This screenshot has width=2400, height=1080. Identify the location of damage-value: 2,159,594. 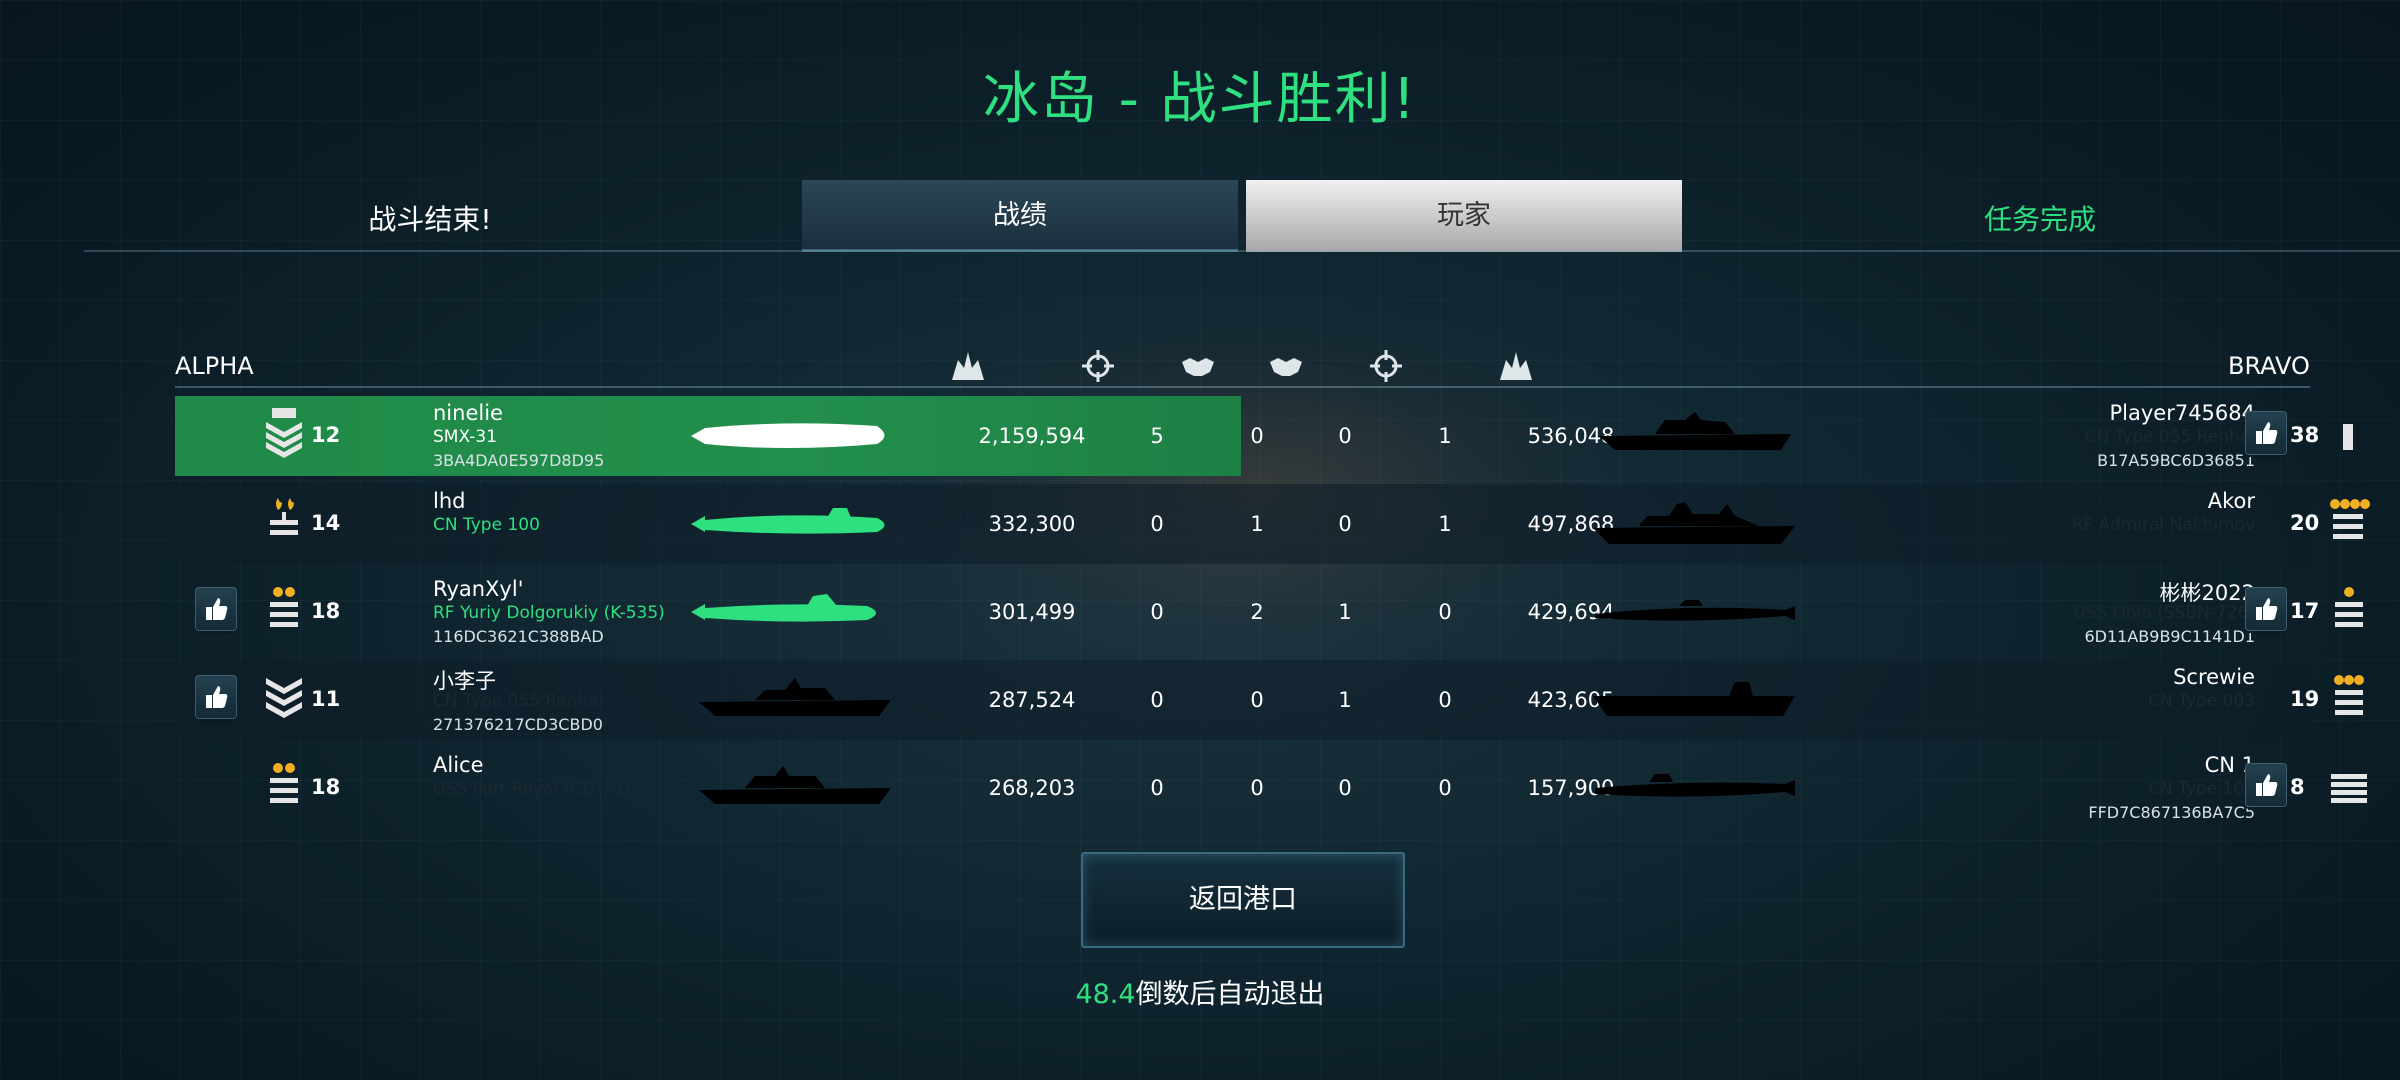
(1032, 436).